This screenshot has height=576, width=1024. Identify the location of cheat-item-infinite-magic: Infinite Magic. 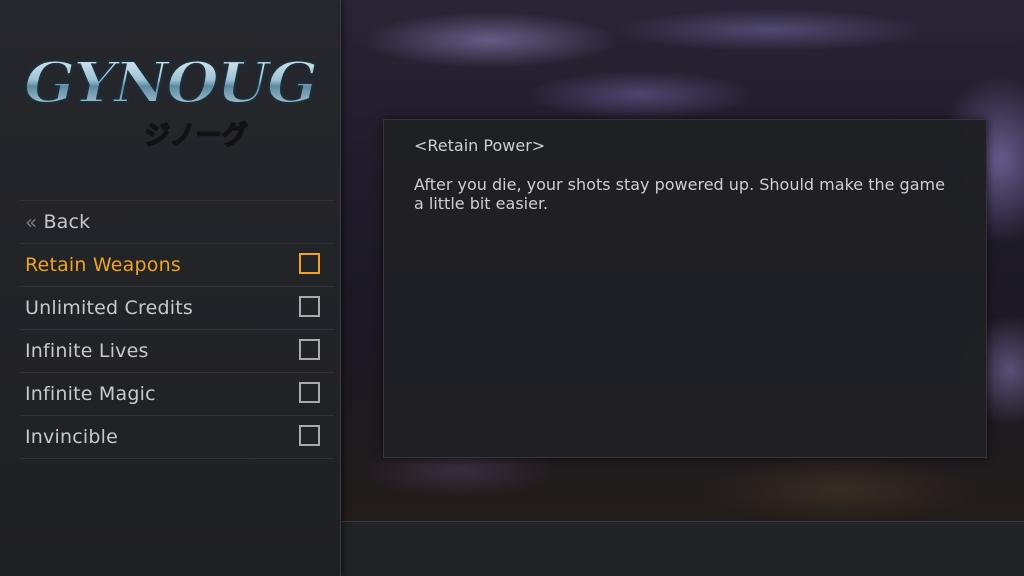
(177, 394).